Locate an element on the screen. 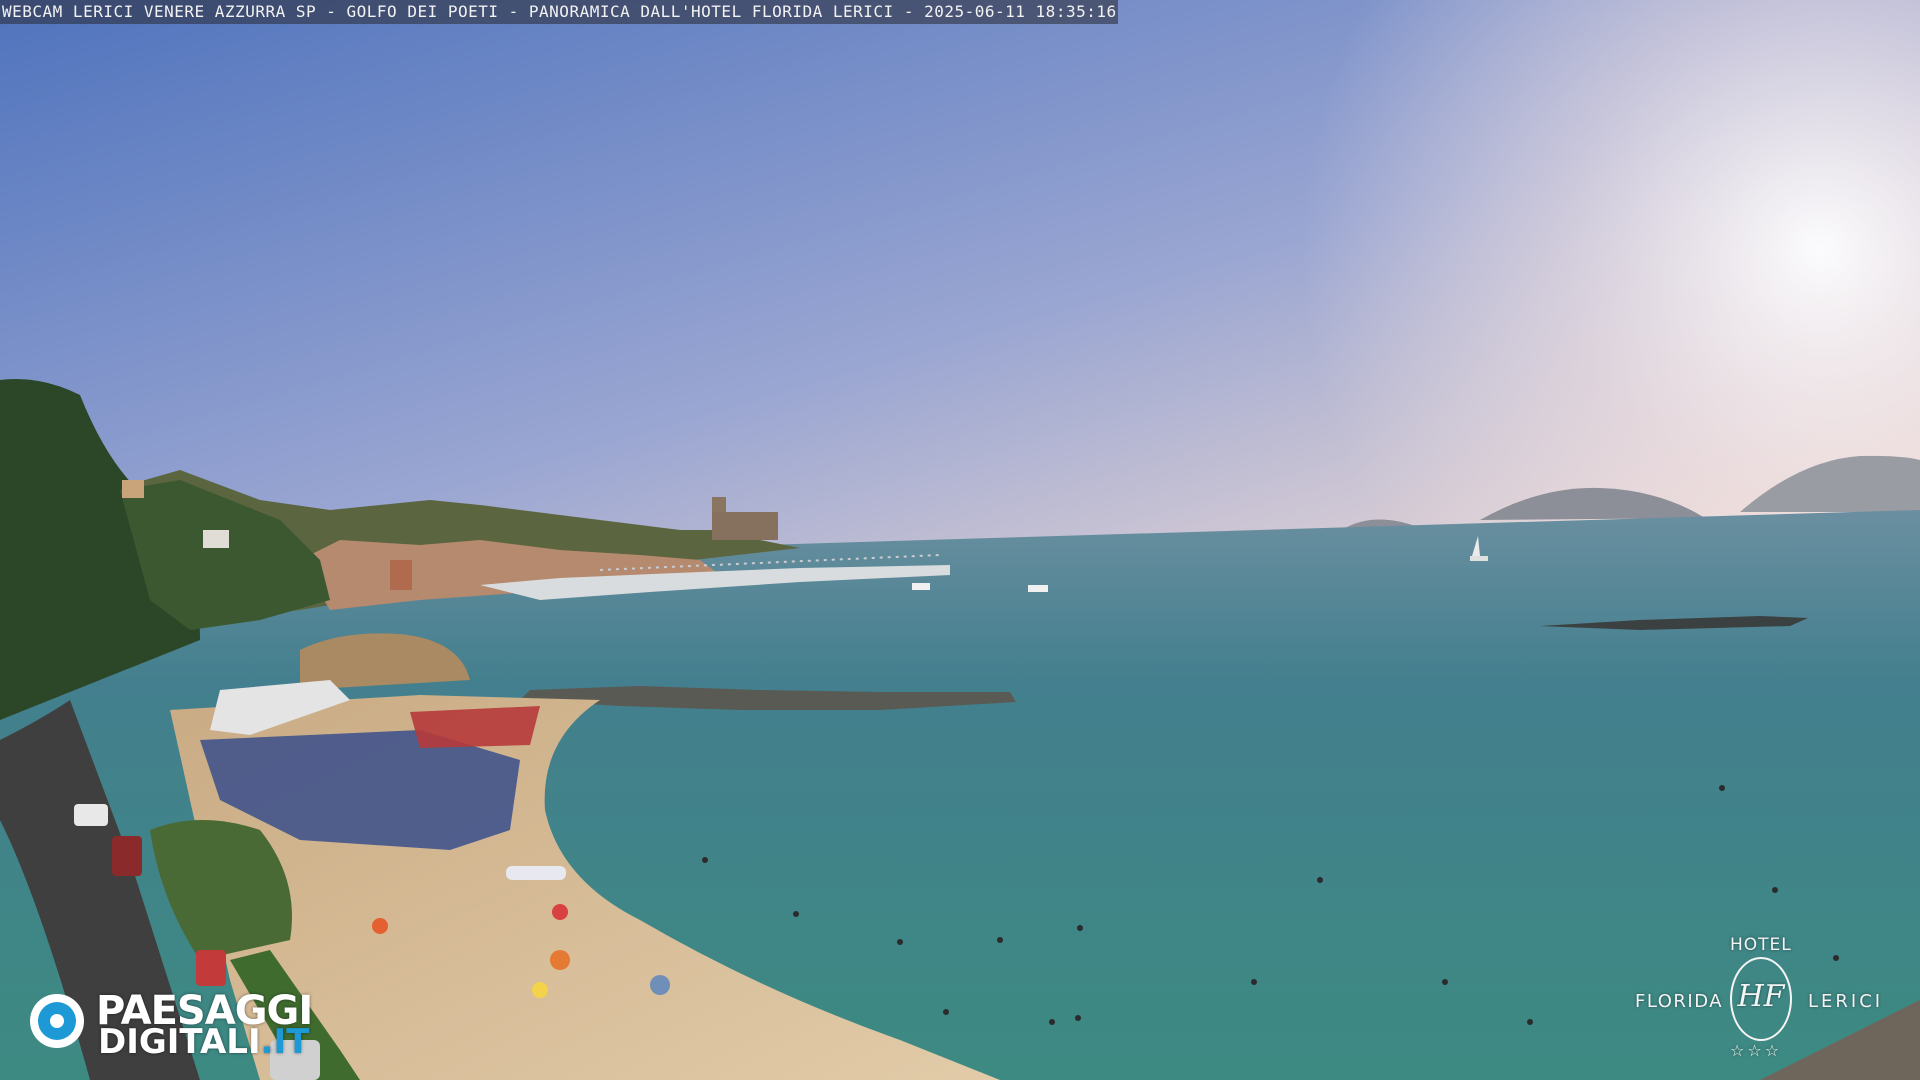 This screenshot has width=1920, height=1080. hotel-name: FLORIDA is located at coordinates (1679, 1001).